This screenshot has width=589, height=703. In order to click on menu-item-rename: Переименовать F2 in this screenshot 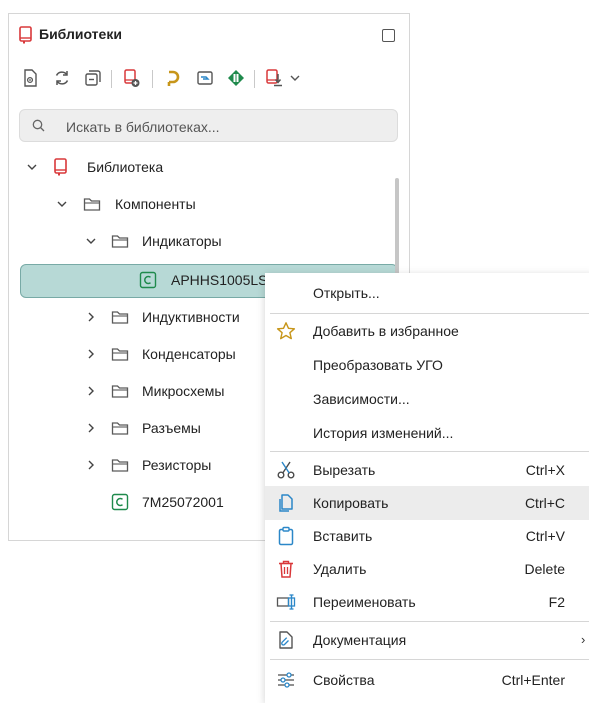, I will do `click(427, 602)`.